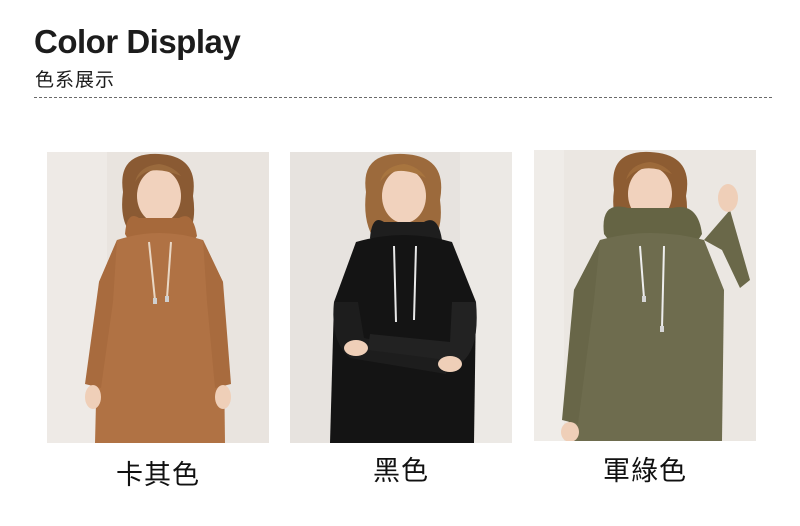 The height and width of the screenshot is (526, 800). I want to click on color-label-khaki: 卡其色, so click(158, 475).